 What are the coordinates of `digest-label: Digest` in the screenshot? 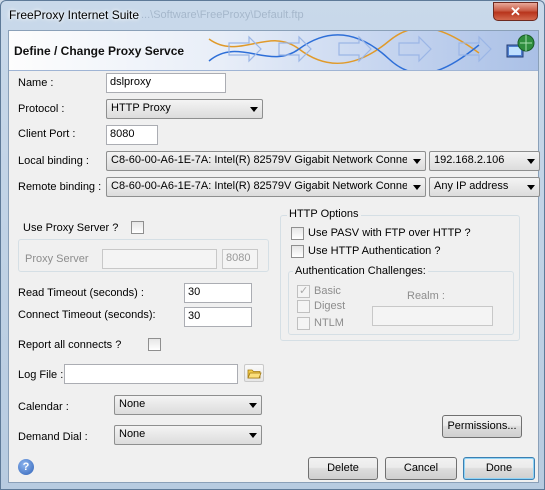 It's located at (330, 306).